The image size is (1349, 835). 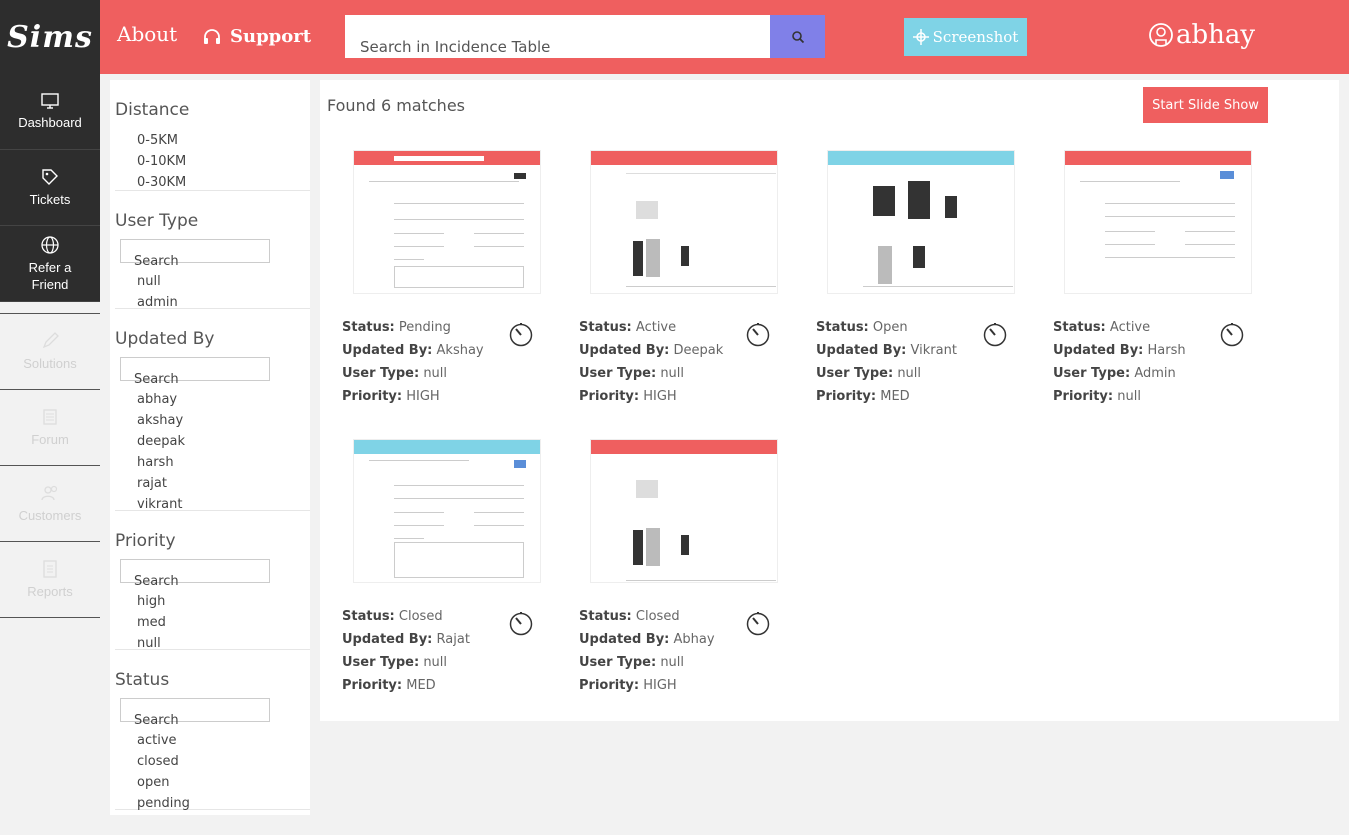 I want to click on search-button, so click(x=797, y=36).